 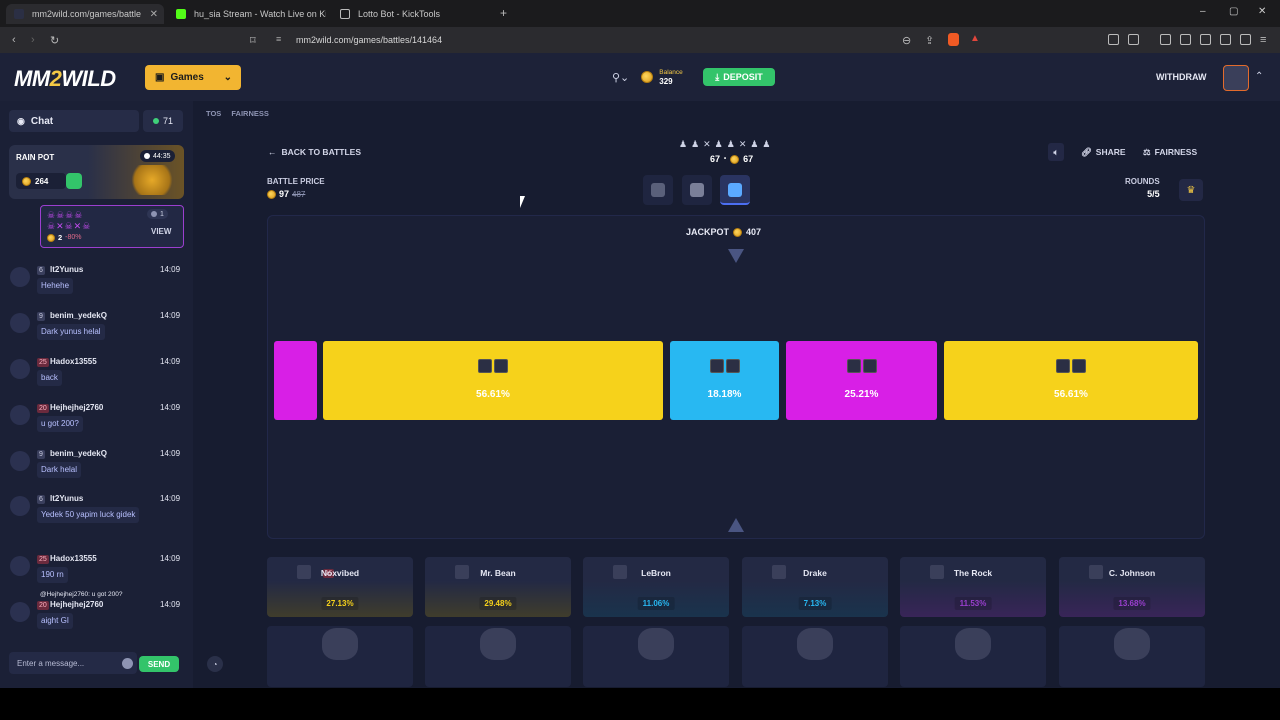 What do you see at coordinates (250, 113) in the screenshot?
I see `fairness-link: FAIRNESS` at bounding box center [250, 113].